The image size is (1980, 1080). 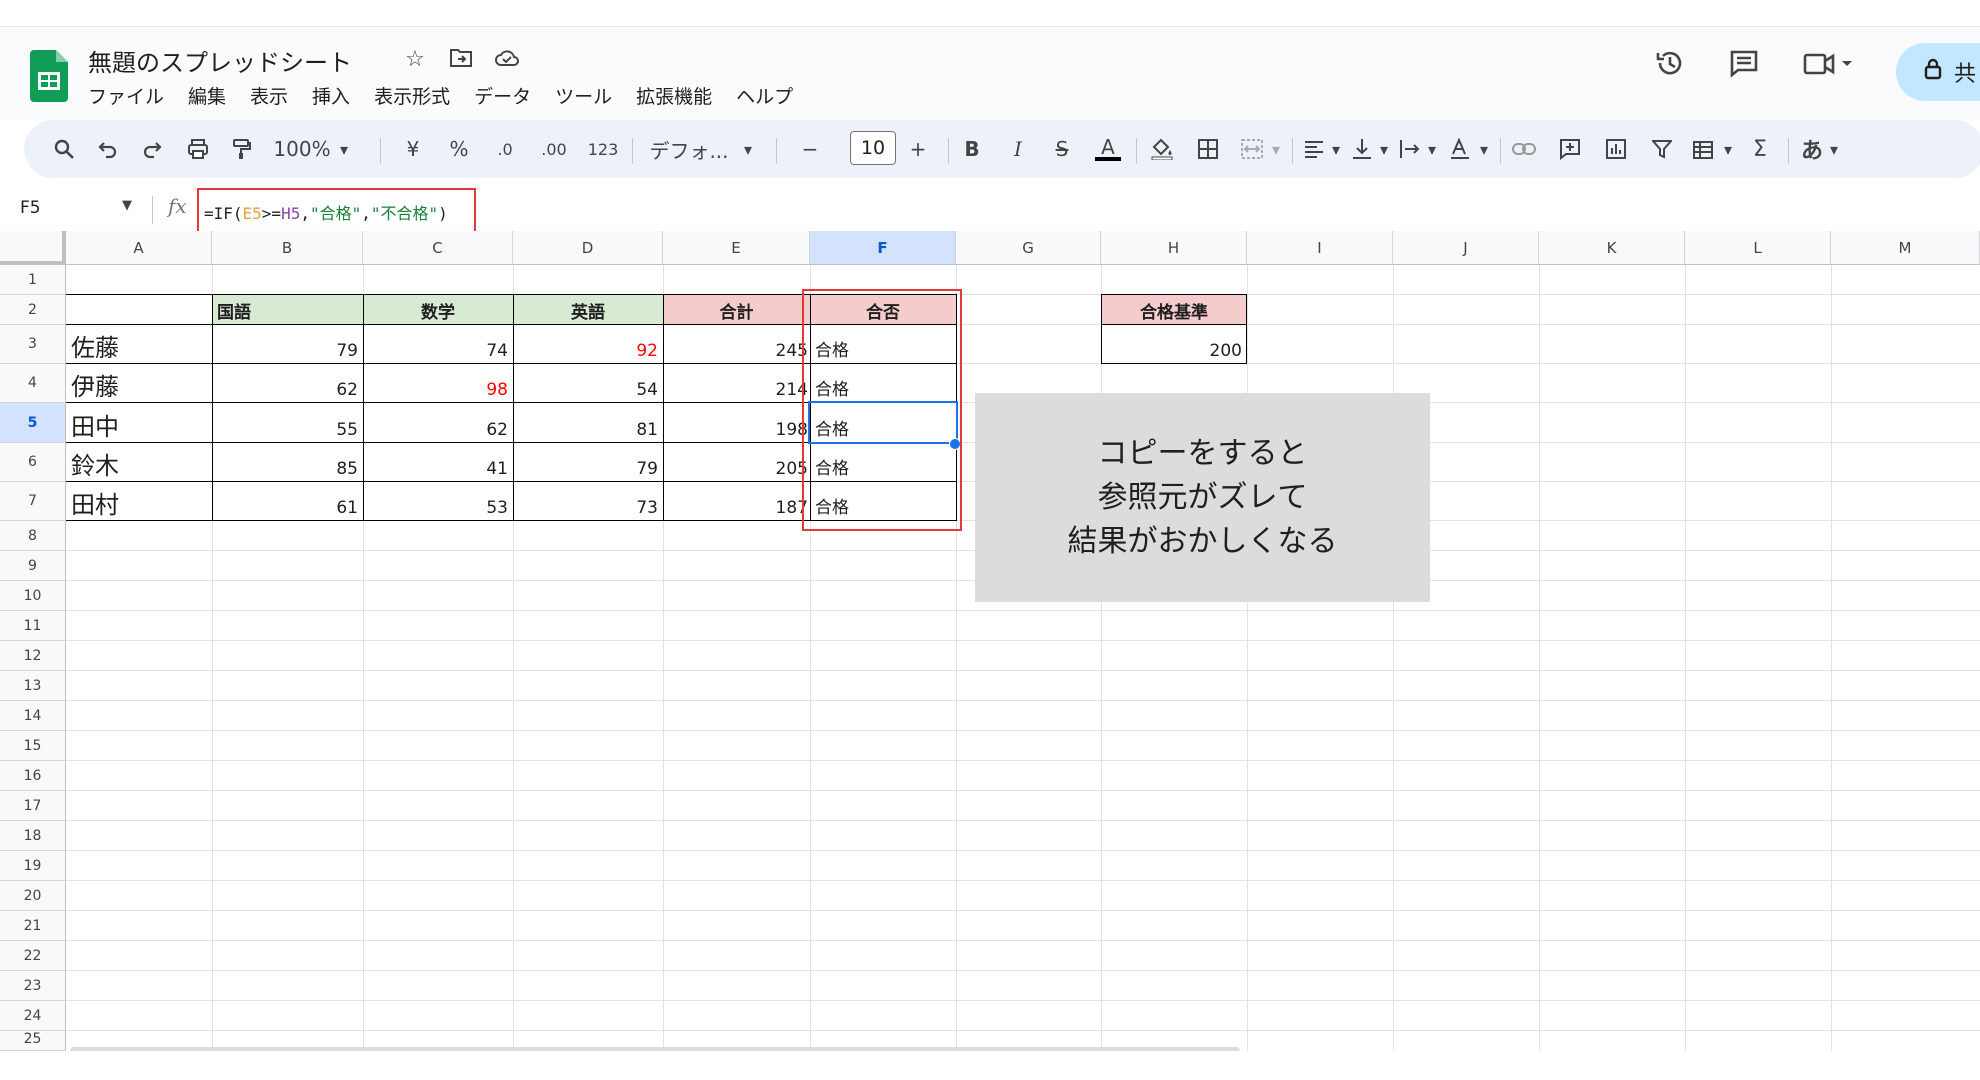 I want to click on row-header-17: 17, so click(x=33, y=806).